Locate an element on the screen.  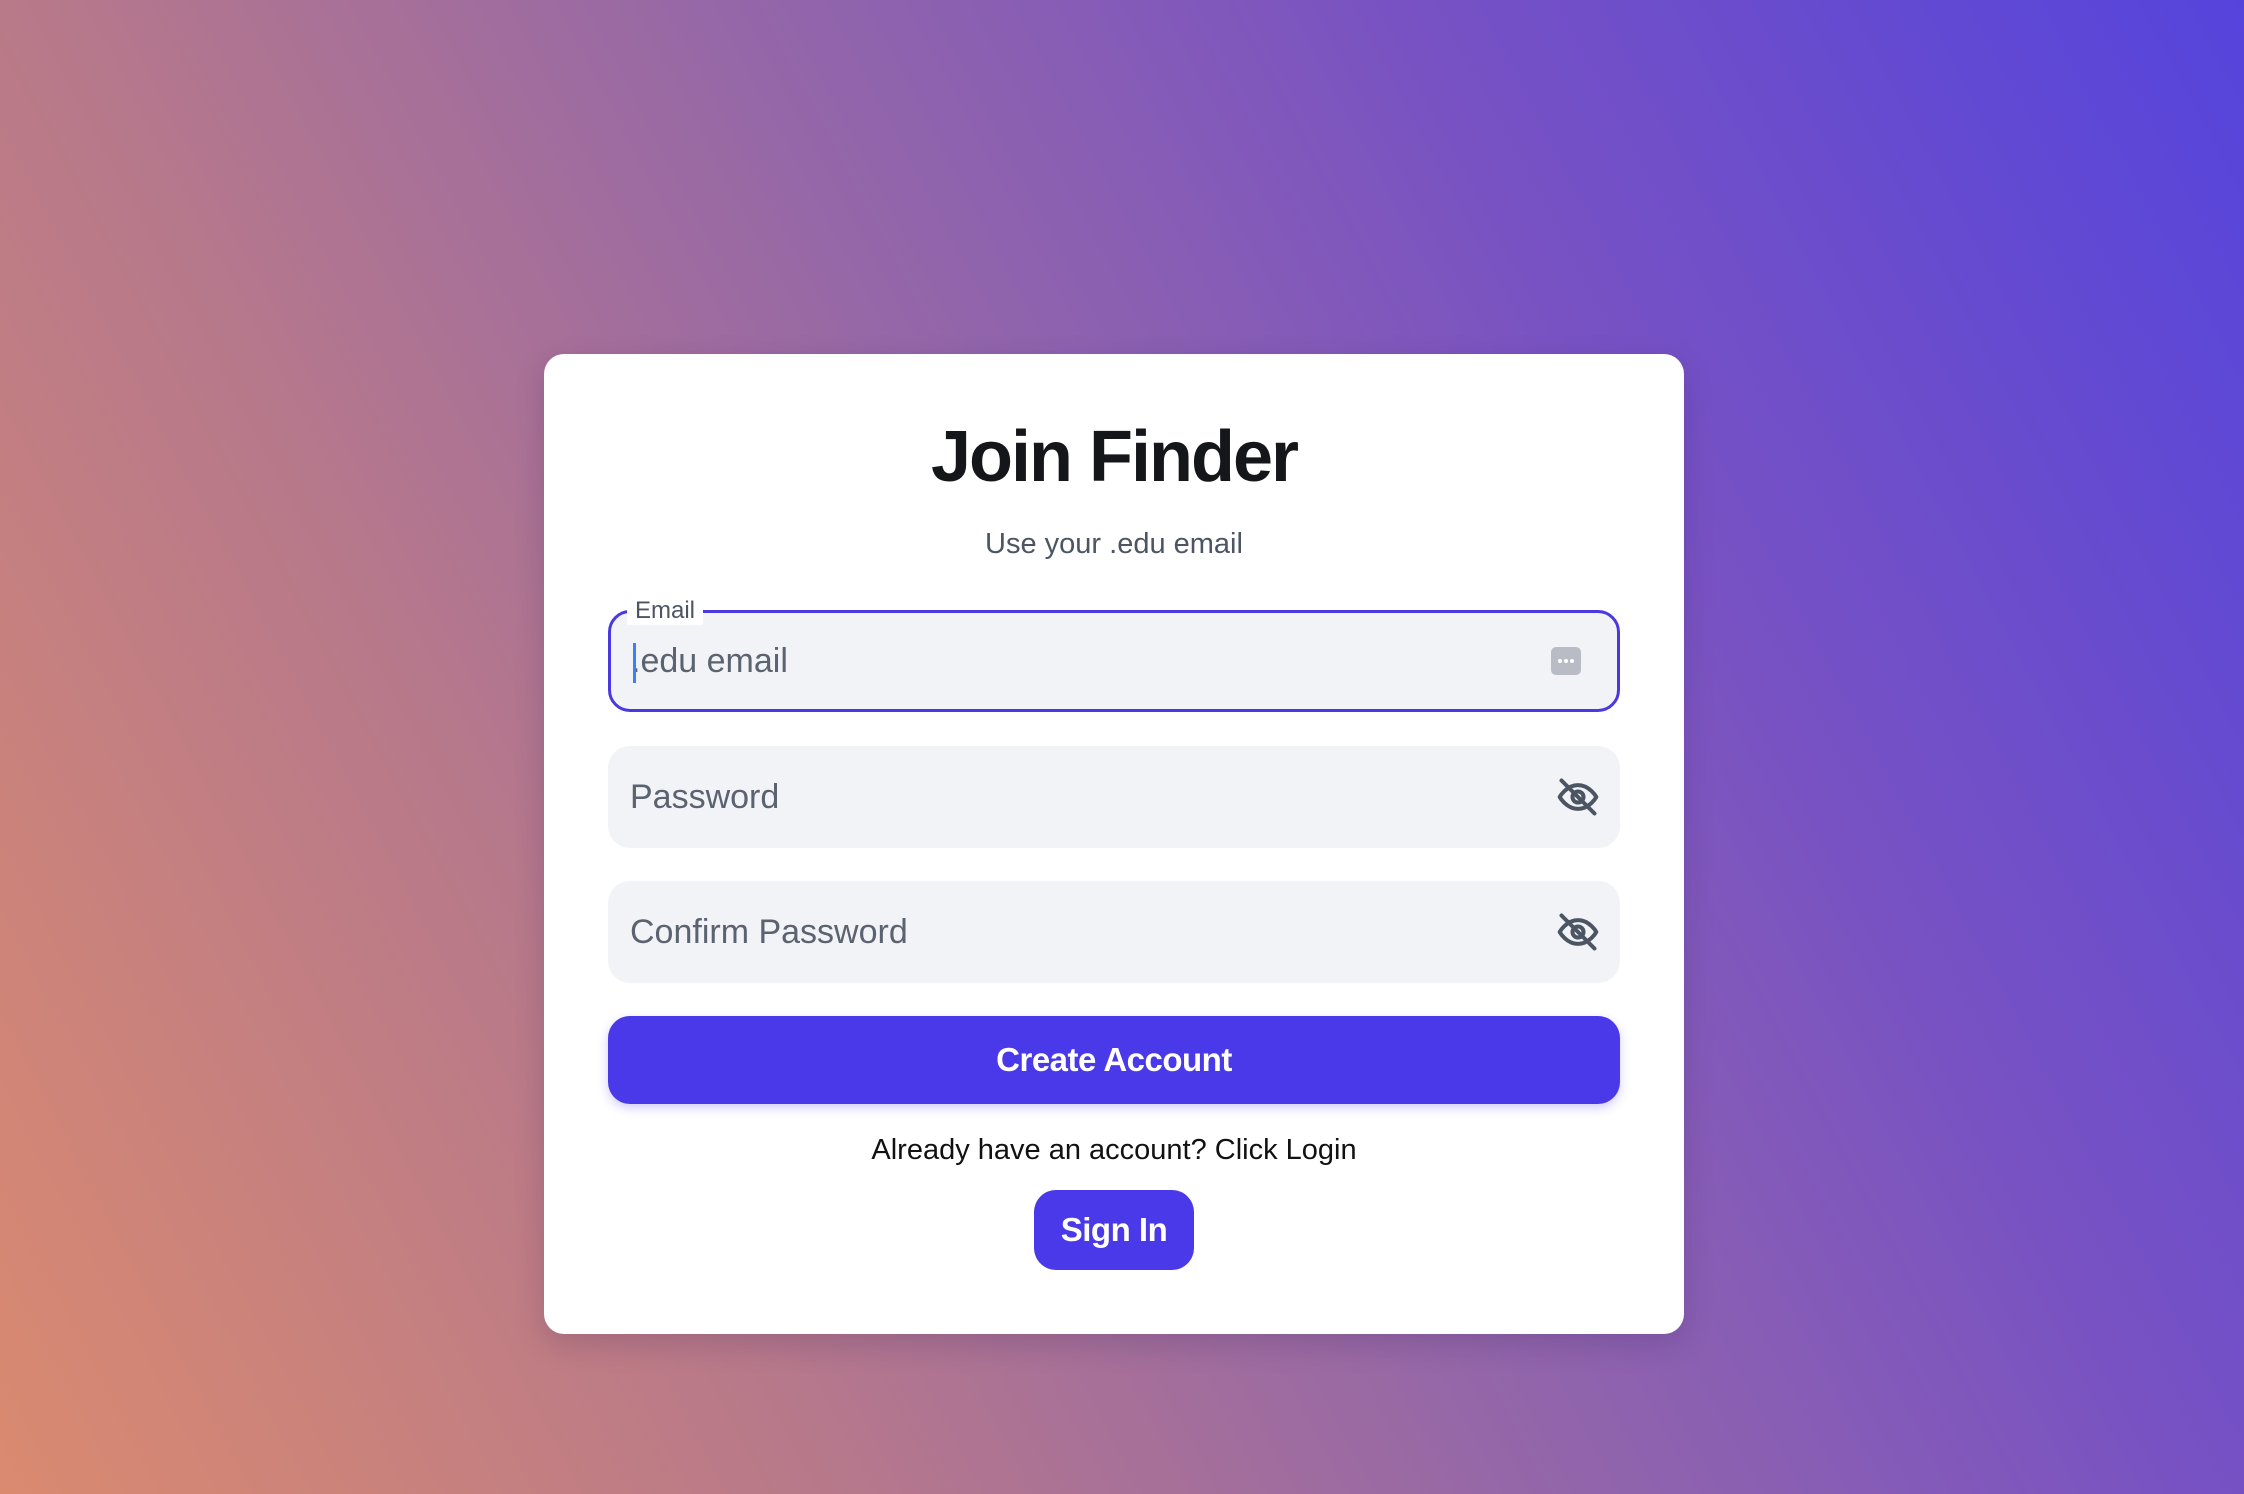
create-account-button: Create Account is located at coordinates (1114, 1060).